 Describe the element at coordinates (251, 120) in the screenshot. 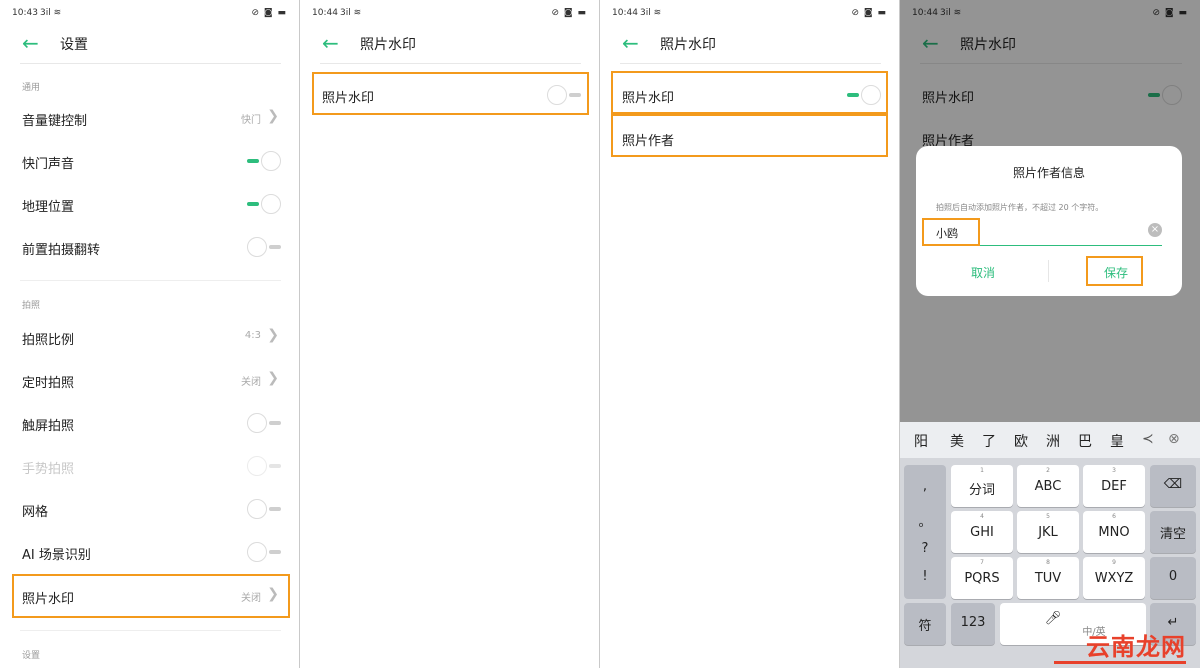

I see `row-value: 快门` at that location.